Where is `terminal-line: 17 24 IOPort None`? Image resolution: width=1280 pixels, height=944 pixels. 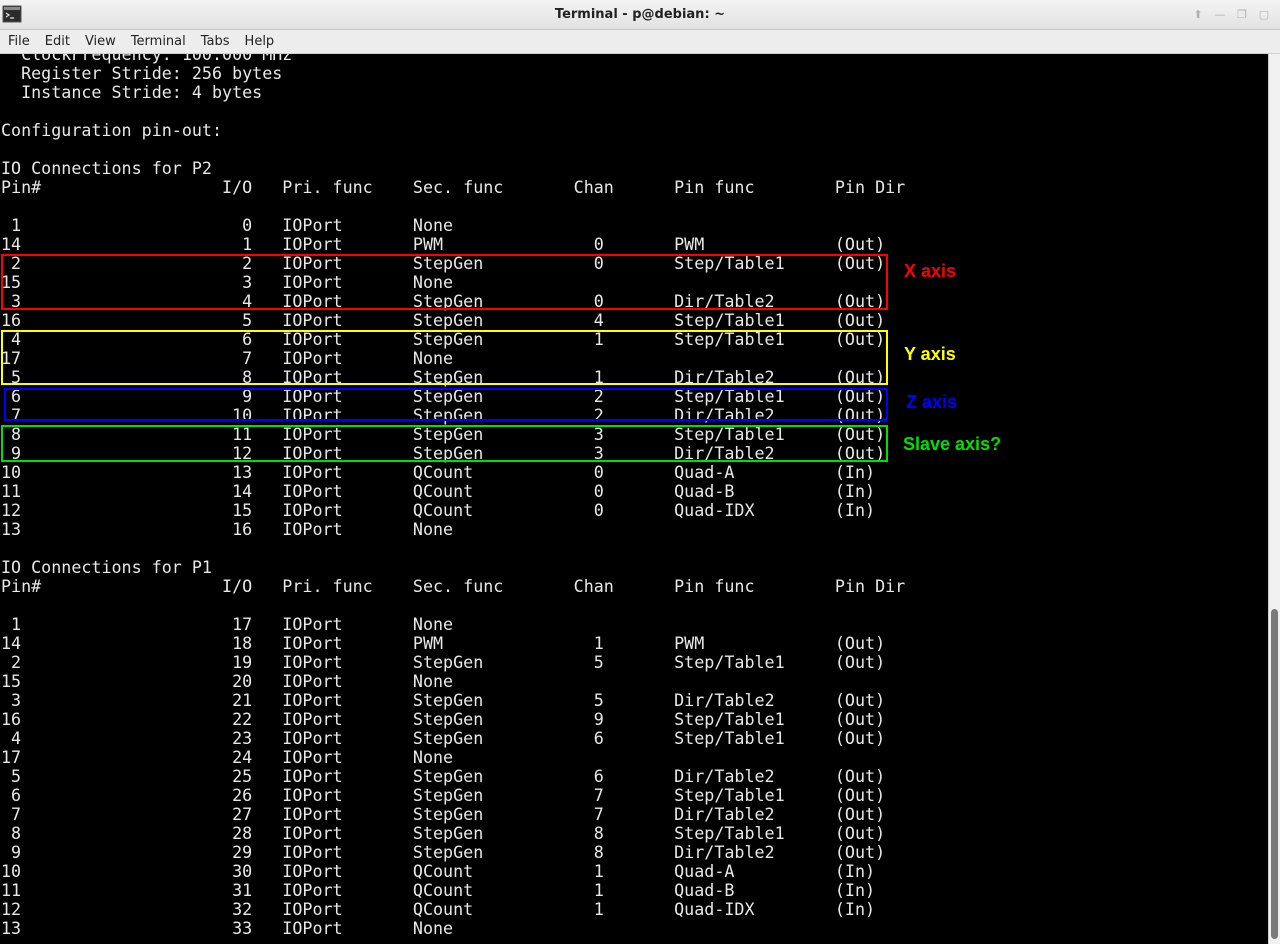 terminal-line: 17 24 IOPort None is located at coordinates (227, 757).